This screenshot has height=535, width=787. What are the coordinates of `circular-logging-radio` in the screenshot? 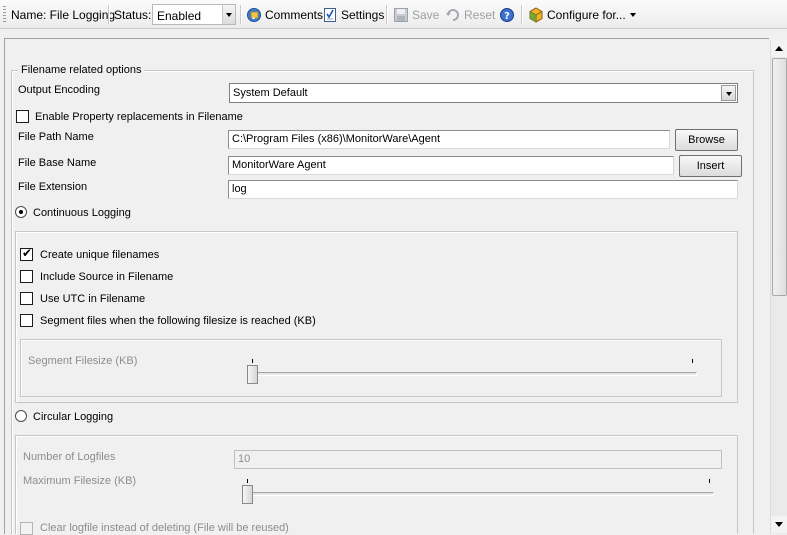 It's located at (21, 416).